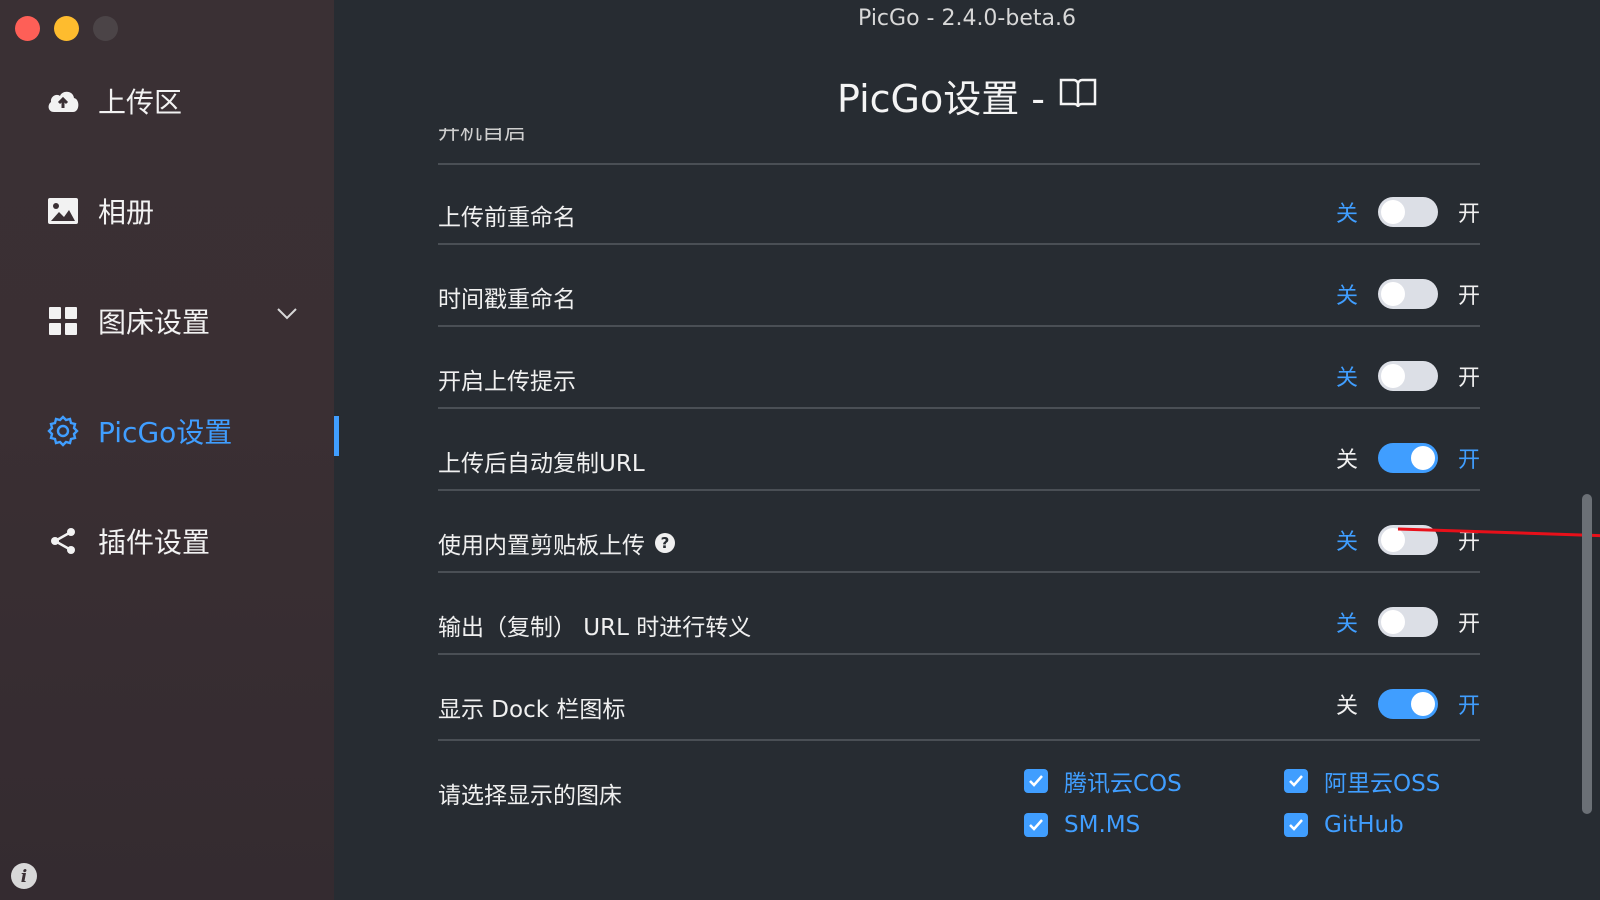 This screenshot has height=900, width=1600. I want to click on setting-label: 输出（复制） URL 时进行转义, so click(594, 625).